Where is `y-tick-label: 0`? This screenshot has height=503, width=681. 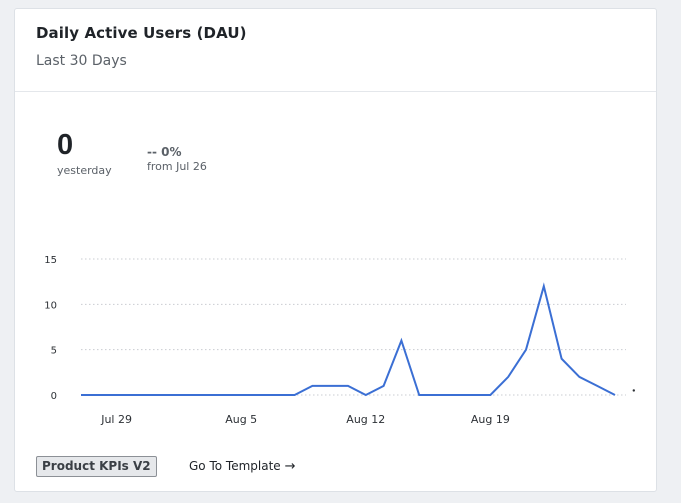 y-tick-label: 0 is located at coordinates (54, 396).